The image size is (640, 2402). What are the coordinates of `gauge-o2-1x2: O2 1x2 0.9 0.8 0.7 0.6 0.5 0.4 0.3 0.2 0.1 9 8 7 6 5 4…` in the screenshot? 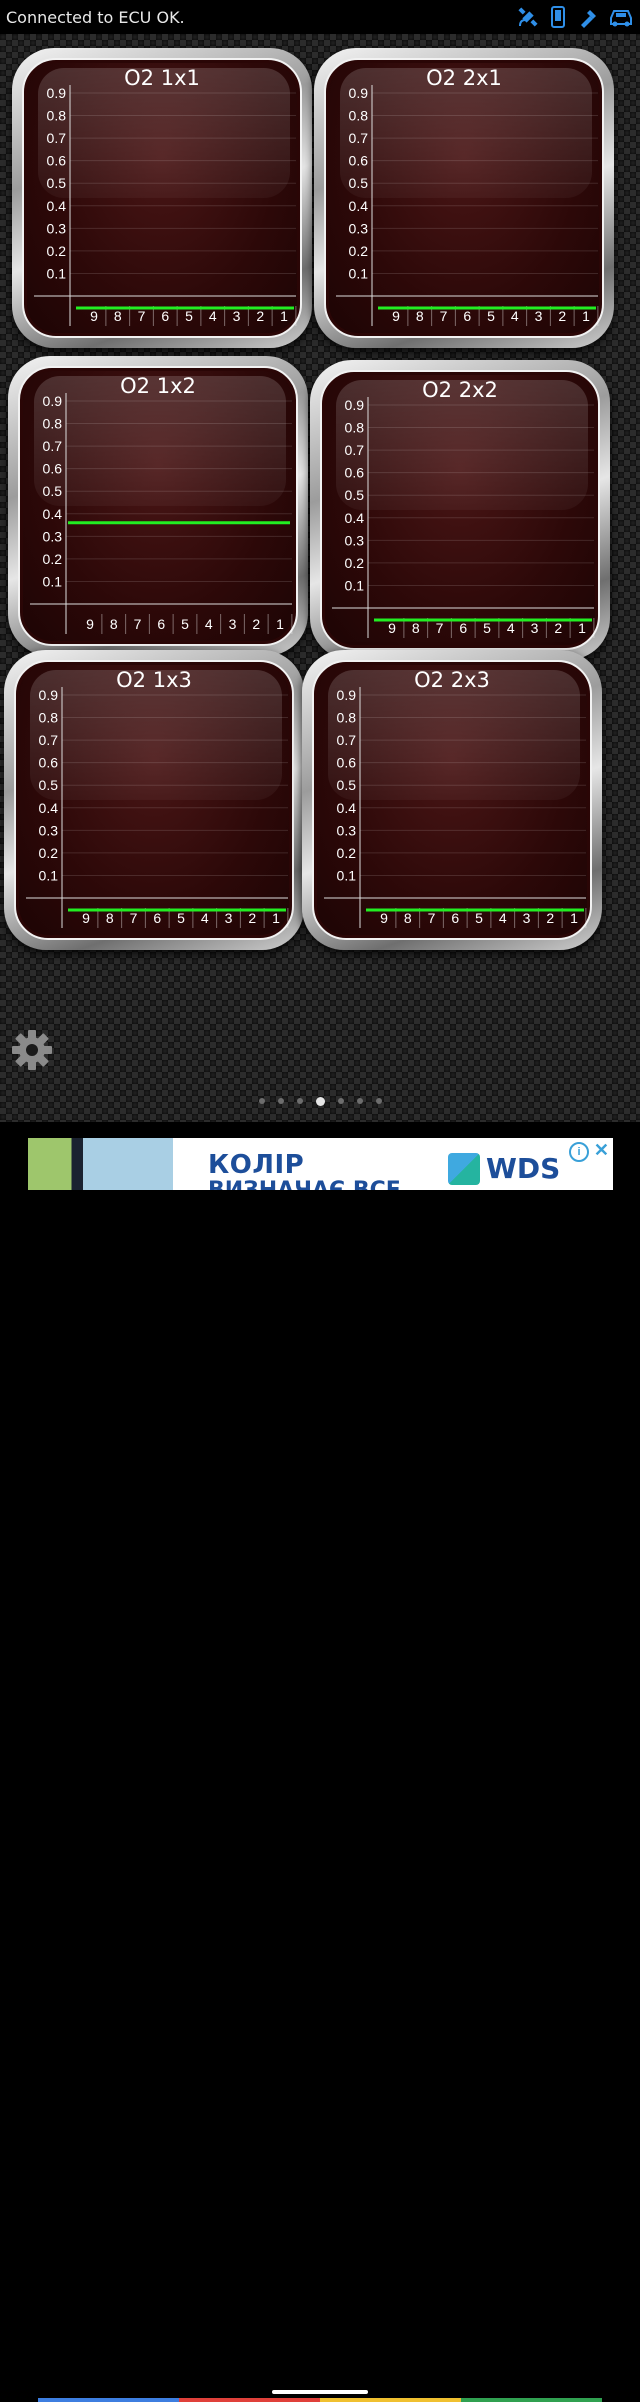 It's located at (158, 506).